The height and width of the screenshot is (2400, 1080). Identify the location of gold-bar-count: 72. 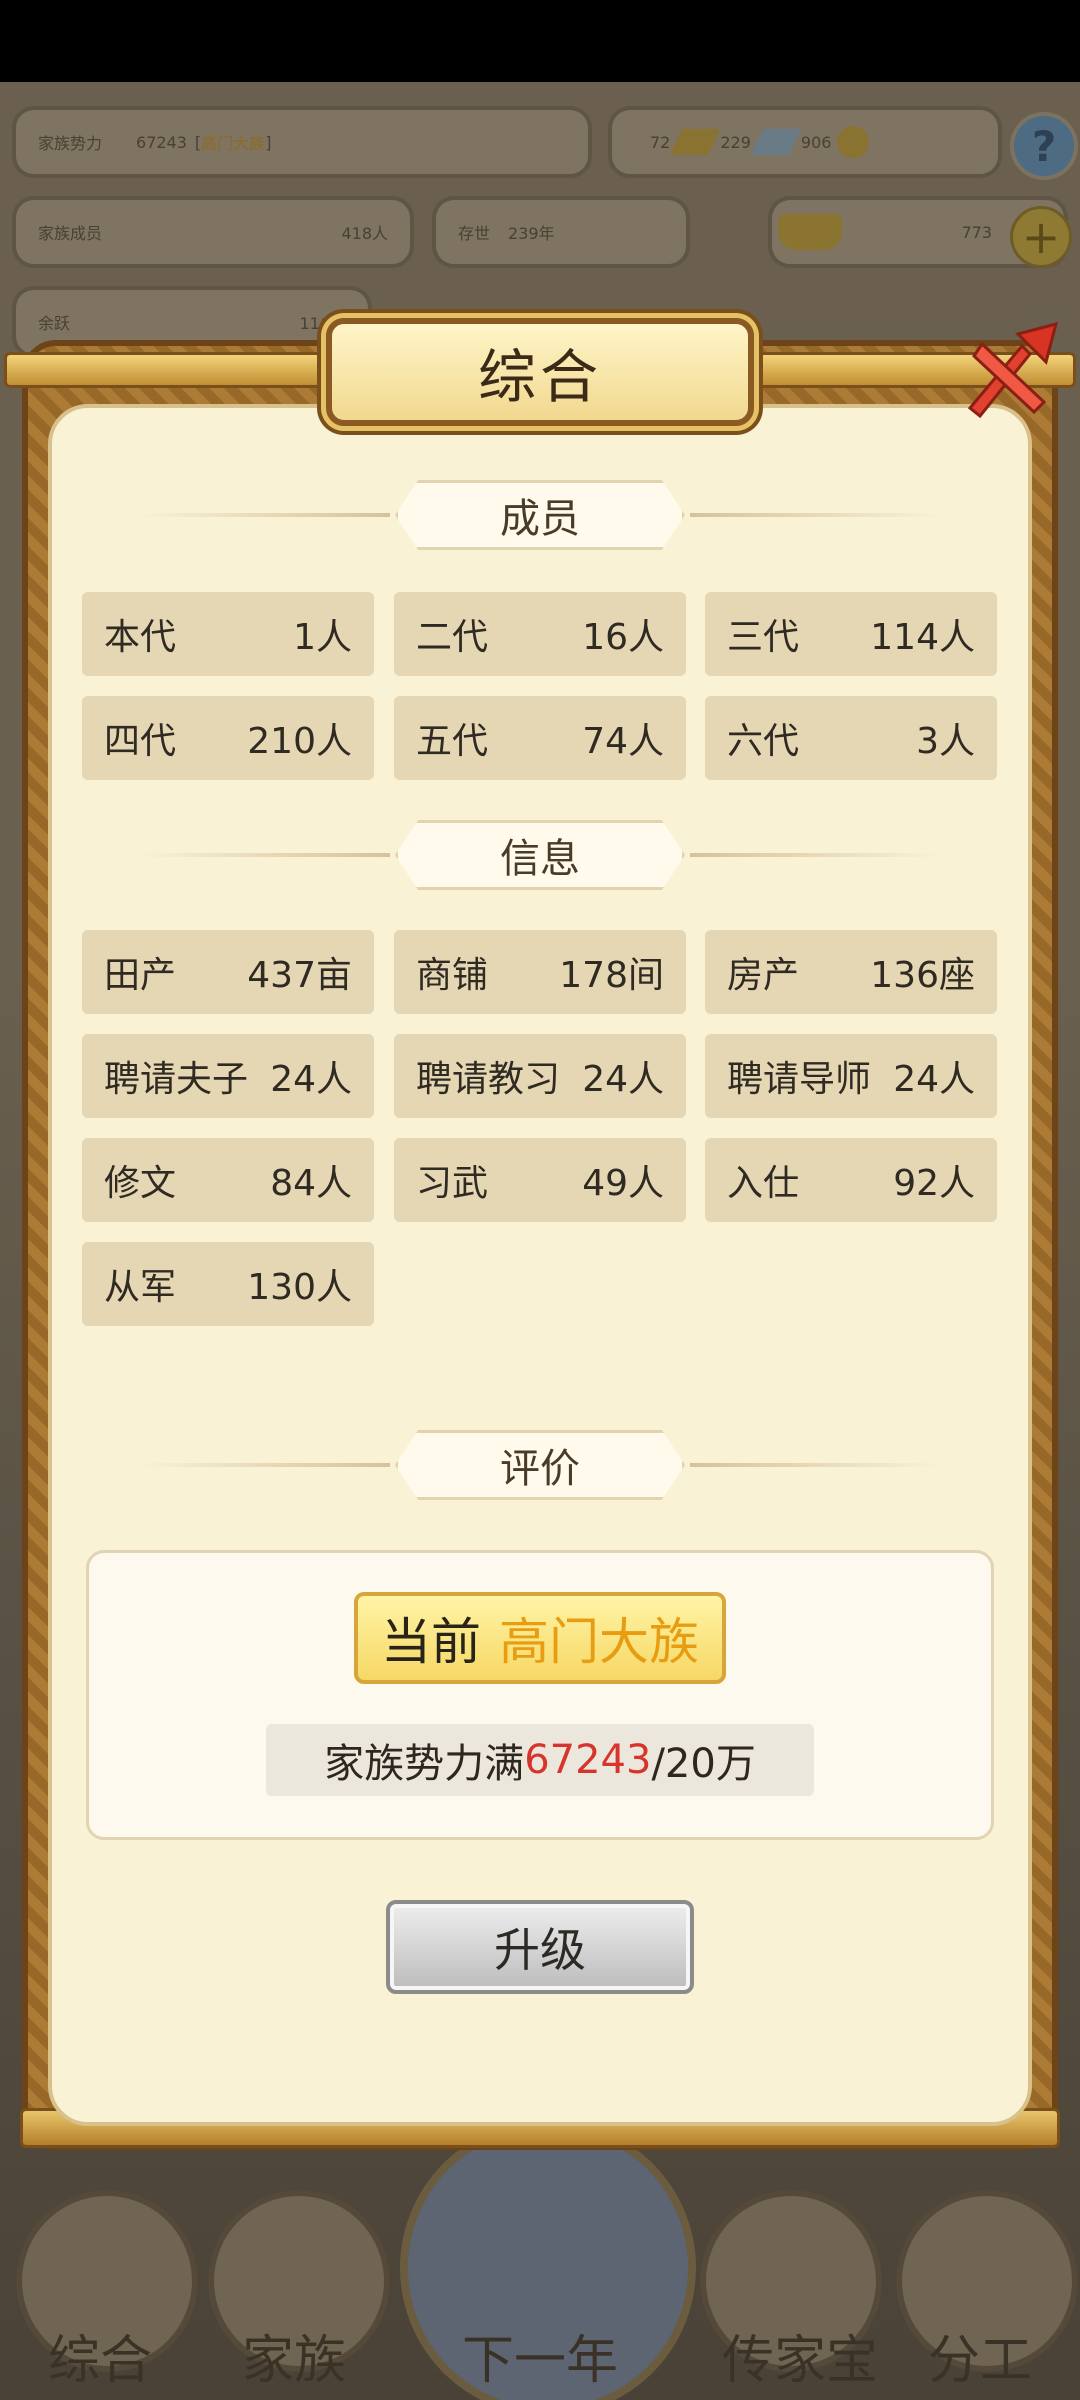
(660, 142).